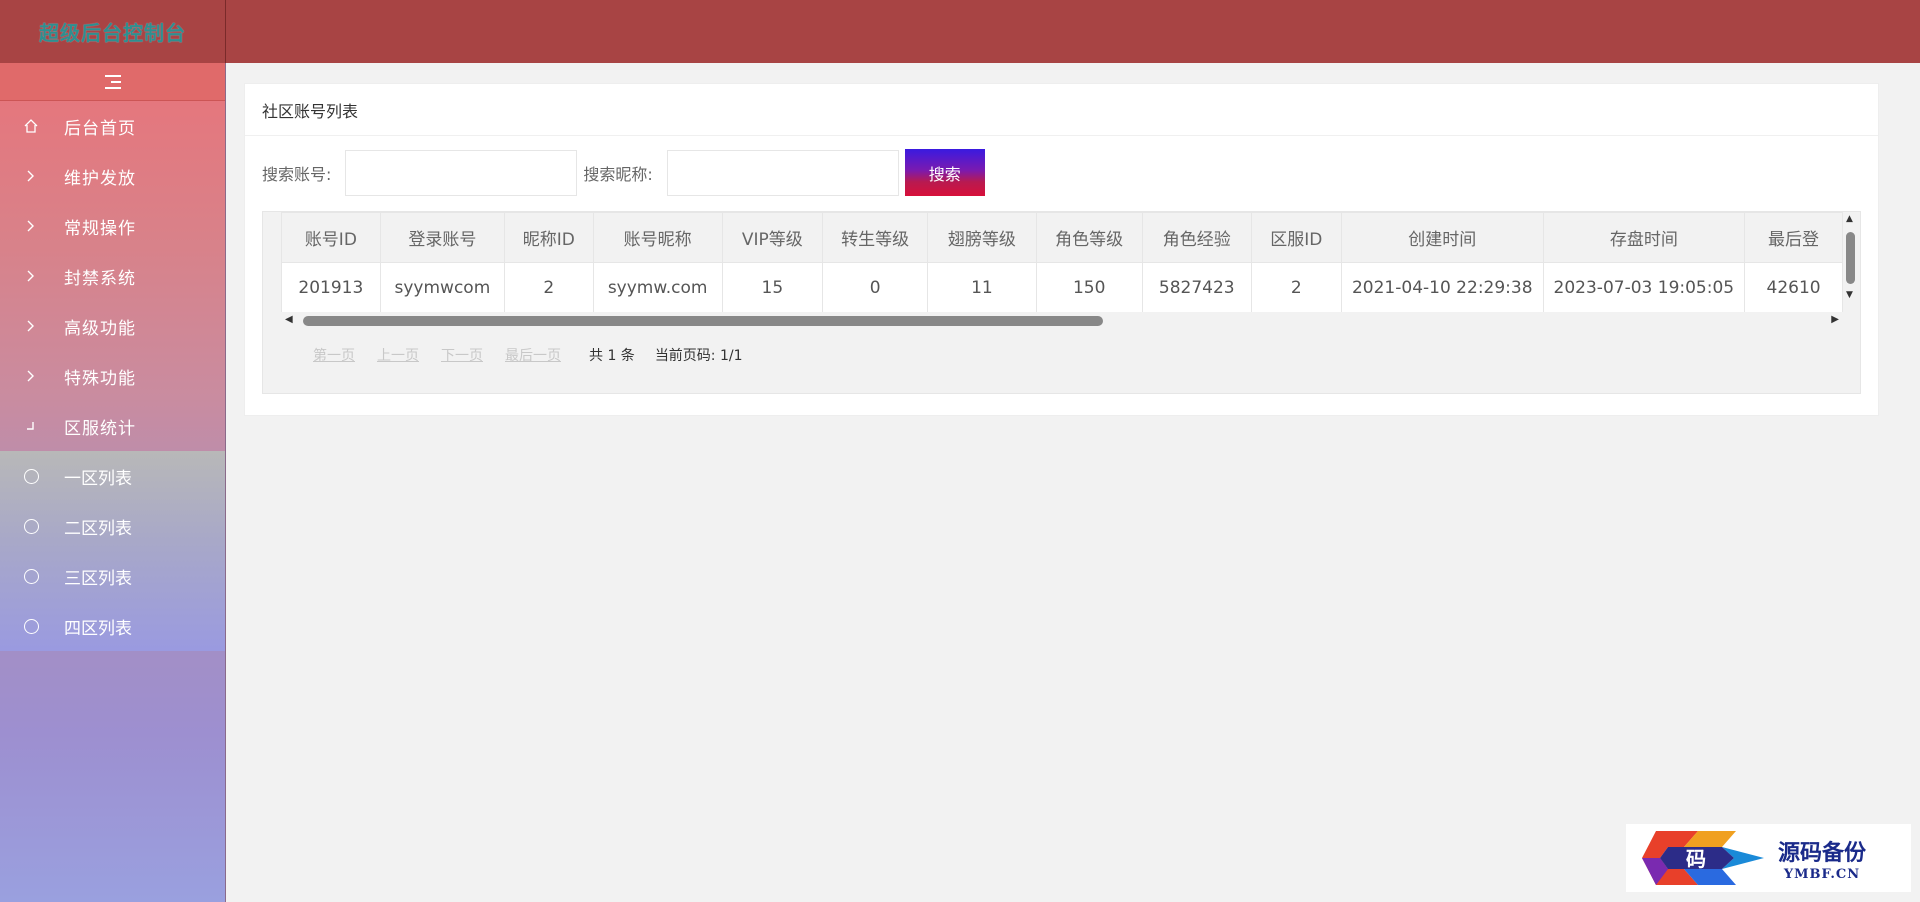 The image size is (1920, 902). I want to click on watermark-logo-icon: 码, so click(1703, 858).